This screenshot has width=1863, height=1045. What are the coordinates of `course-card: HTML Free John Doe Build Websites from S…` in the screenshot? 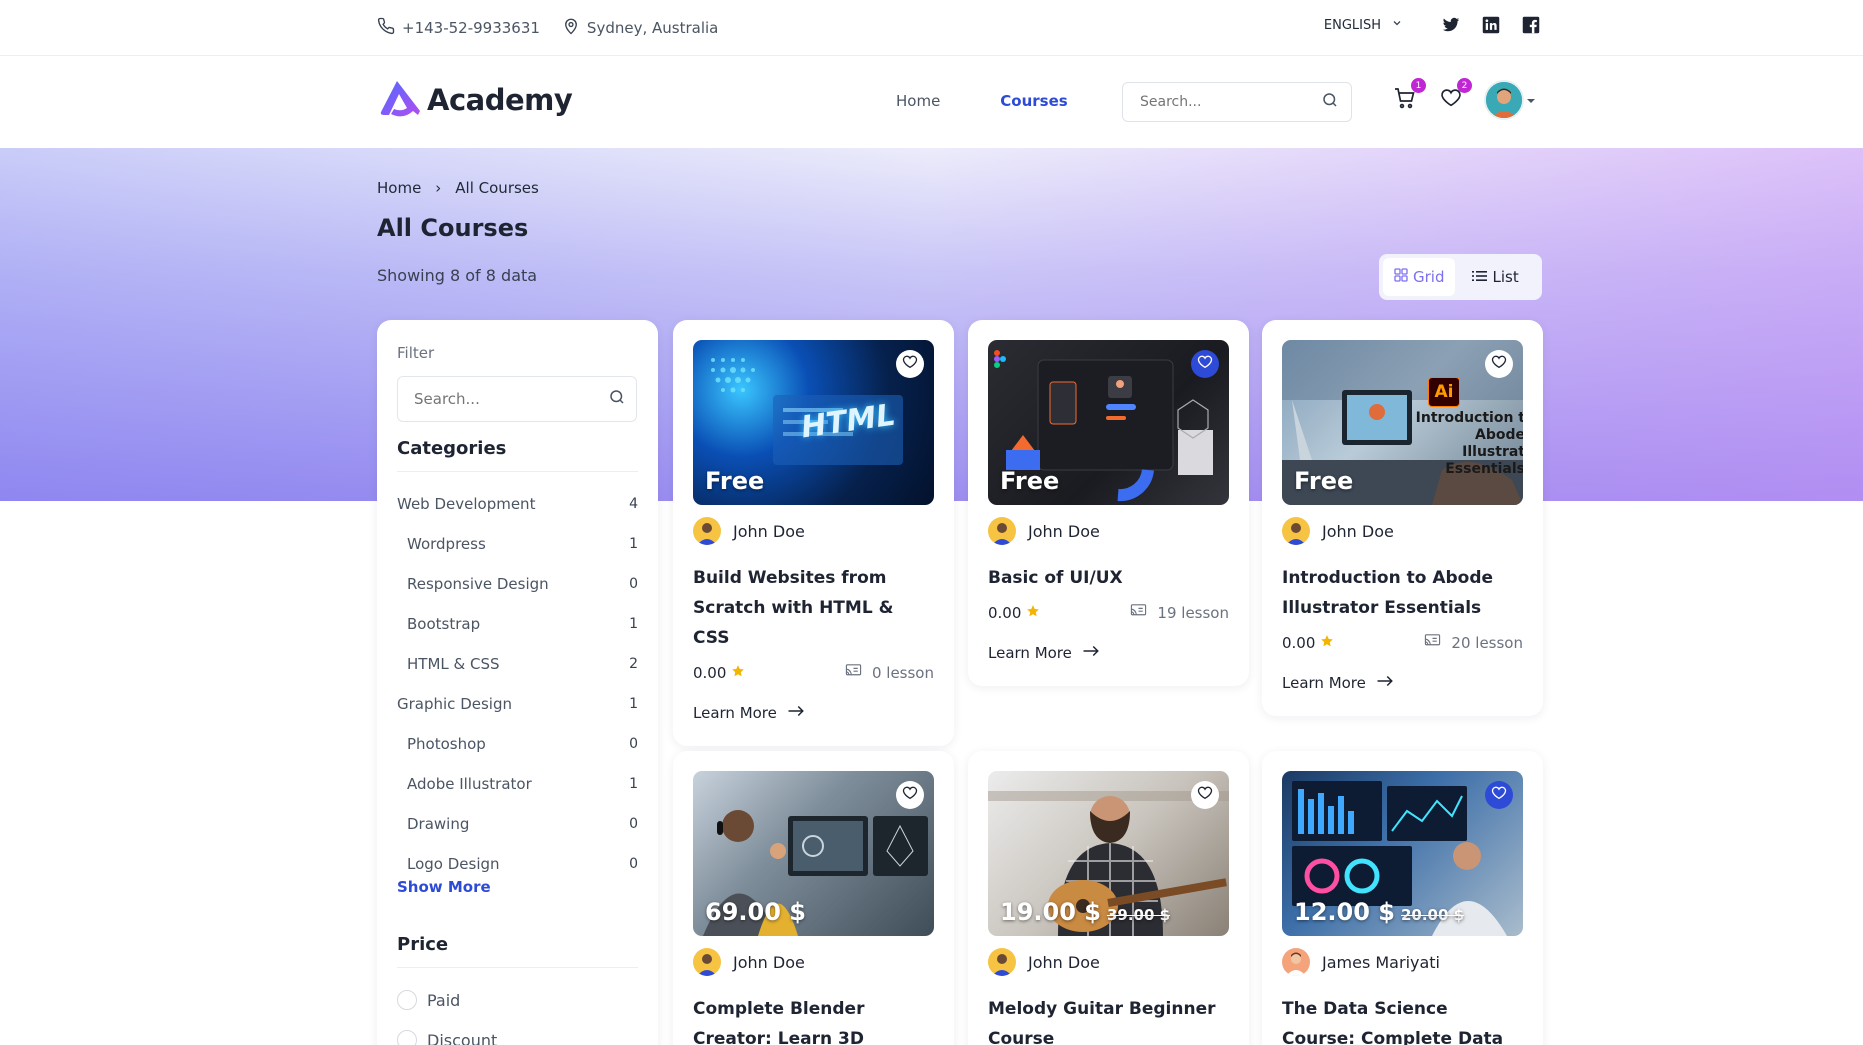 It's located at (813, 533).